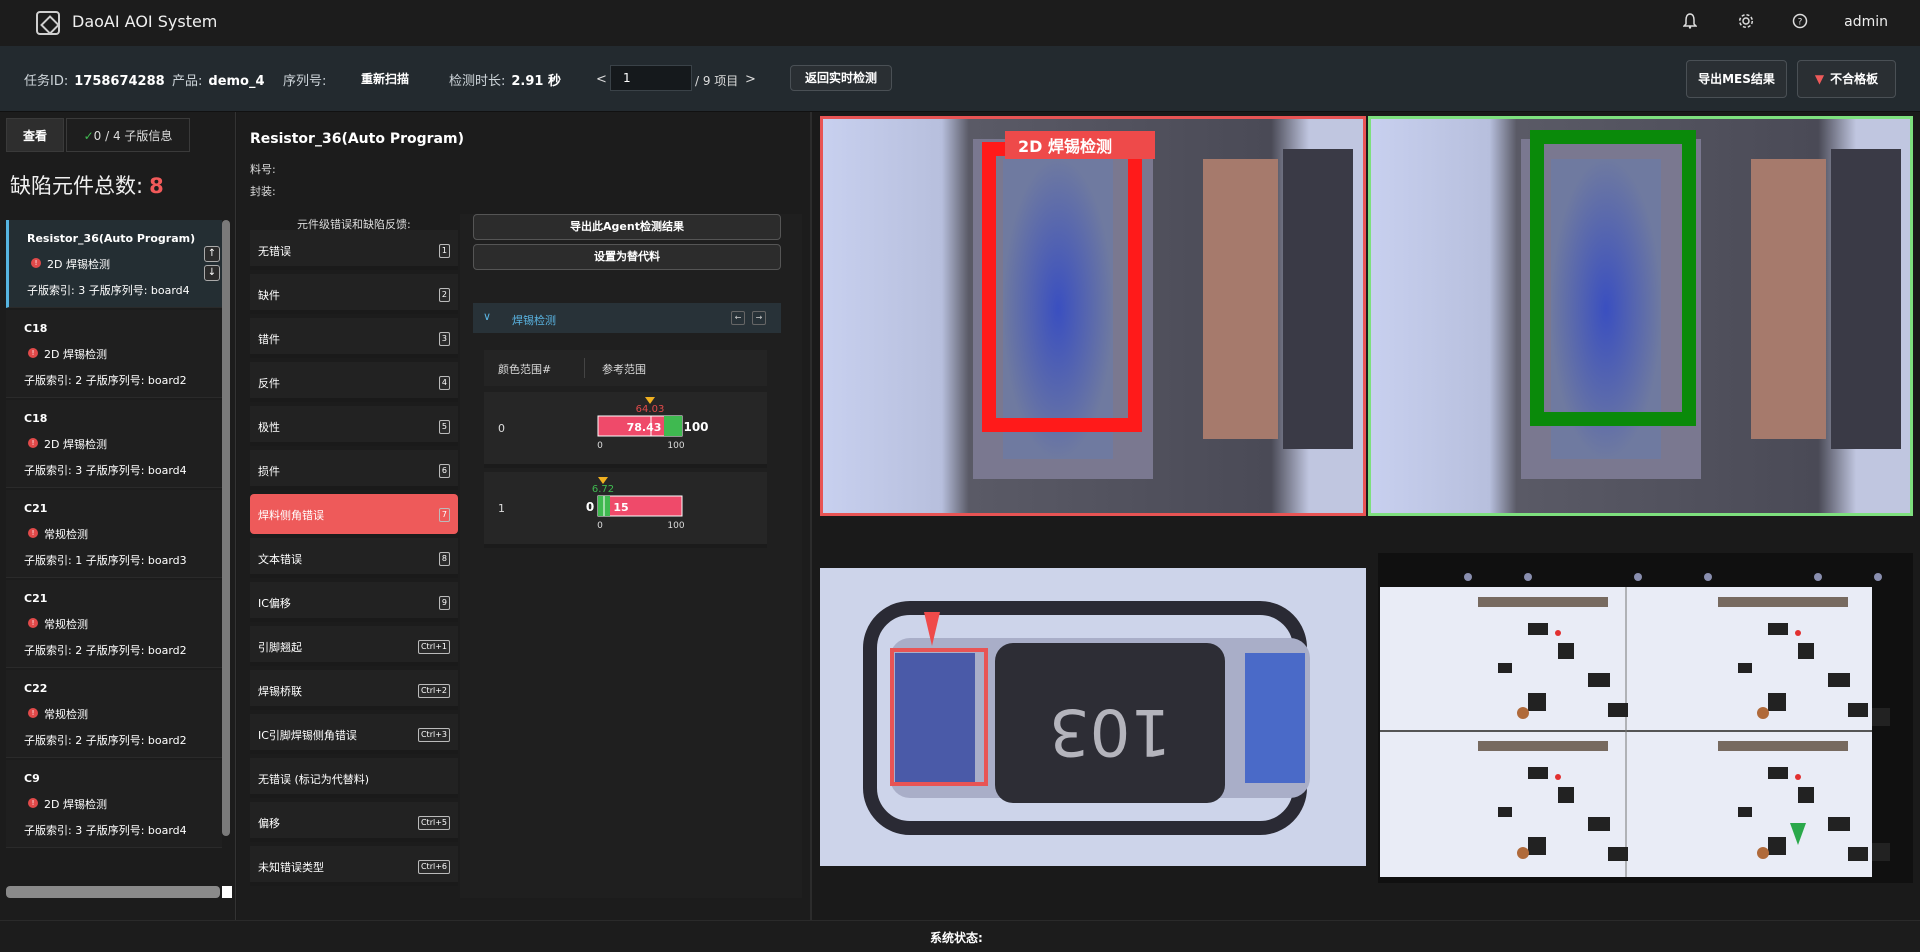 The image size is (1920, 952). What do you see at coordinates (354, 558) in the screenshot?
I see `error-type-button: 文本错误 8` at bounding box center [354, 558].